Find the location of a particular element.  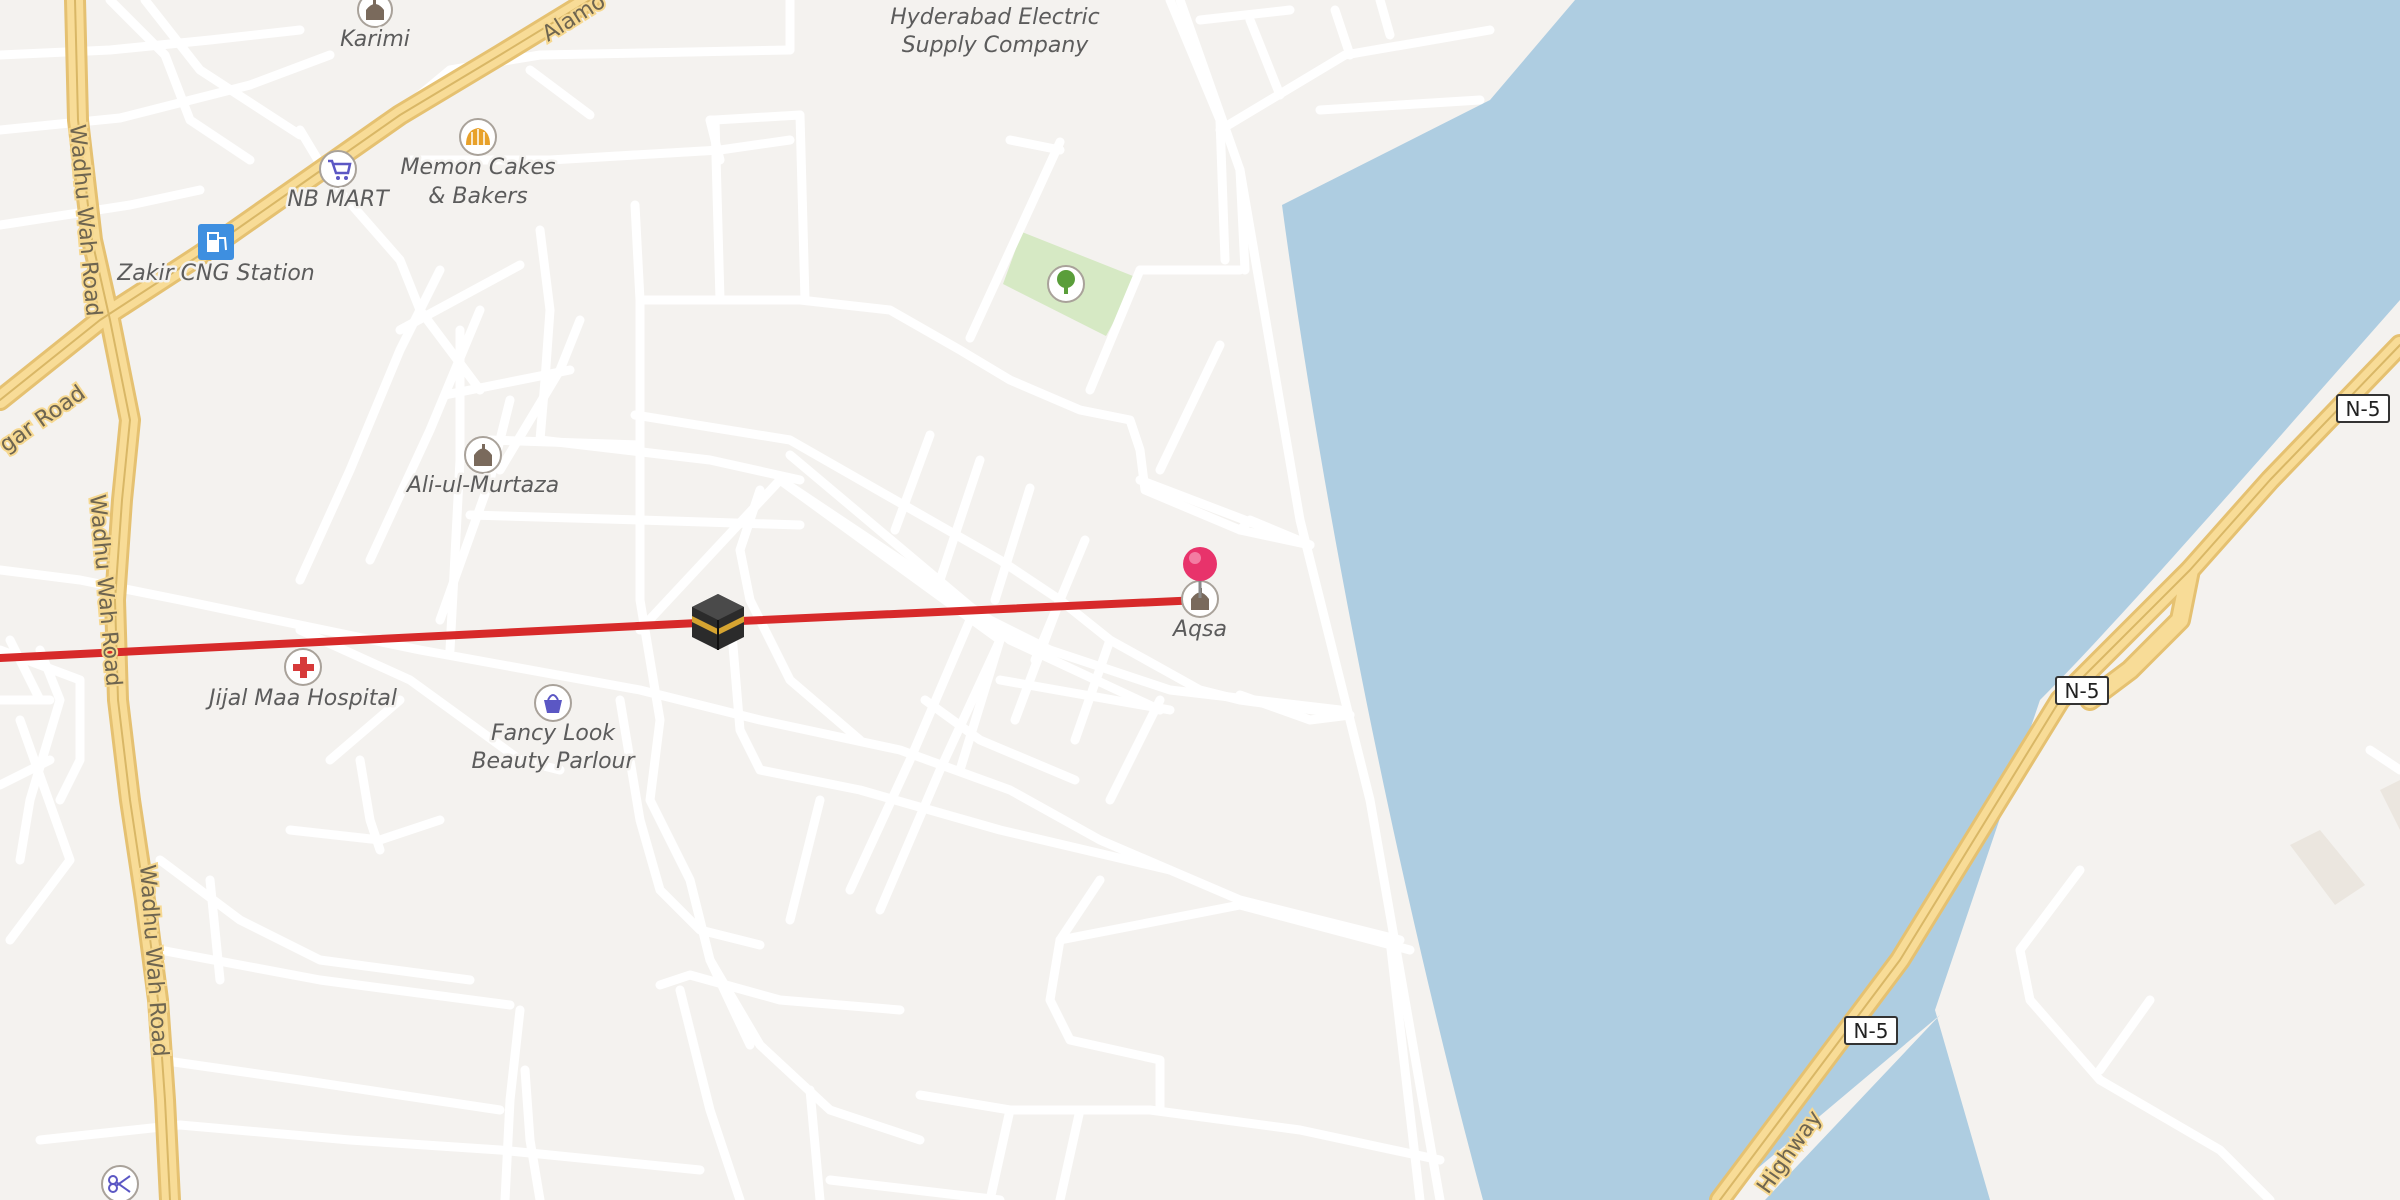

poi-label-fancy-look-2: Beauty Parlour is located at coordinates (553, 761).